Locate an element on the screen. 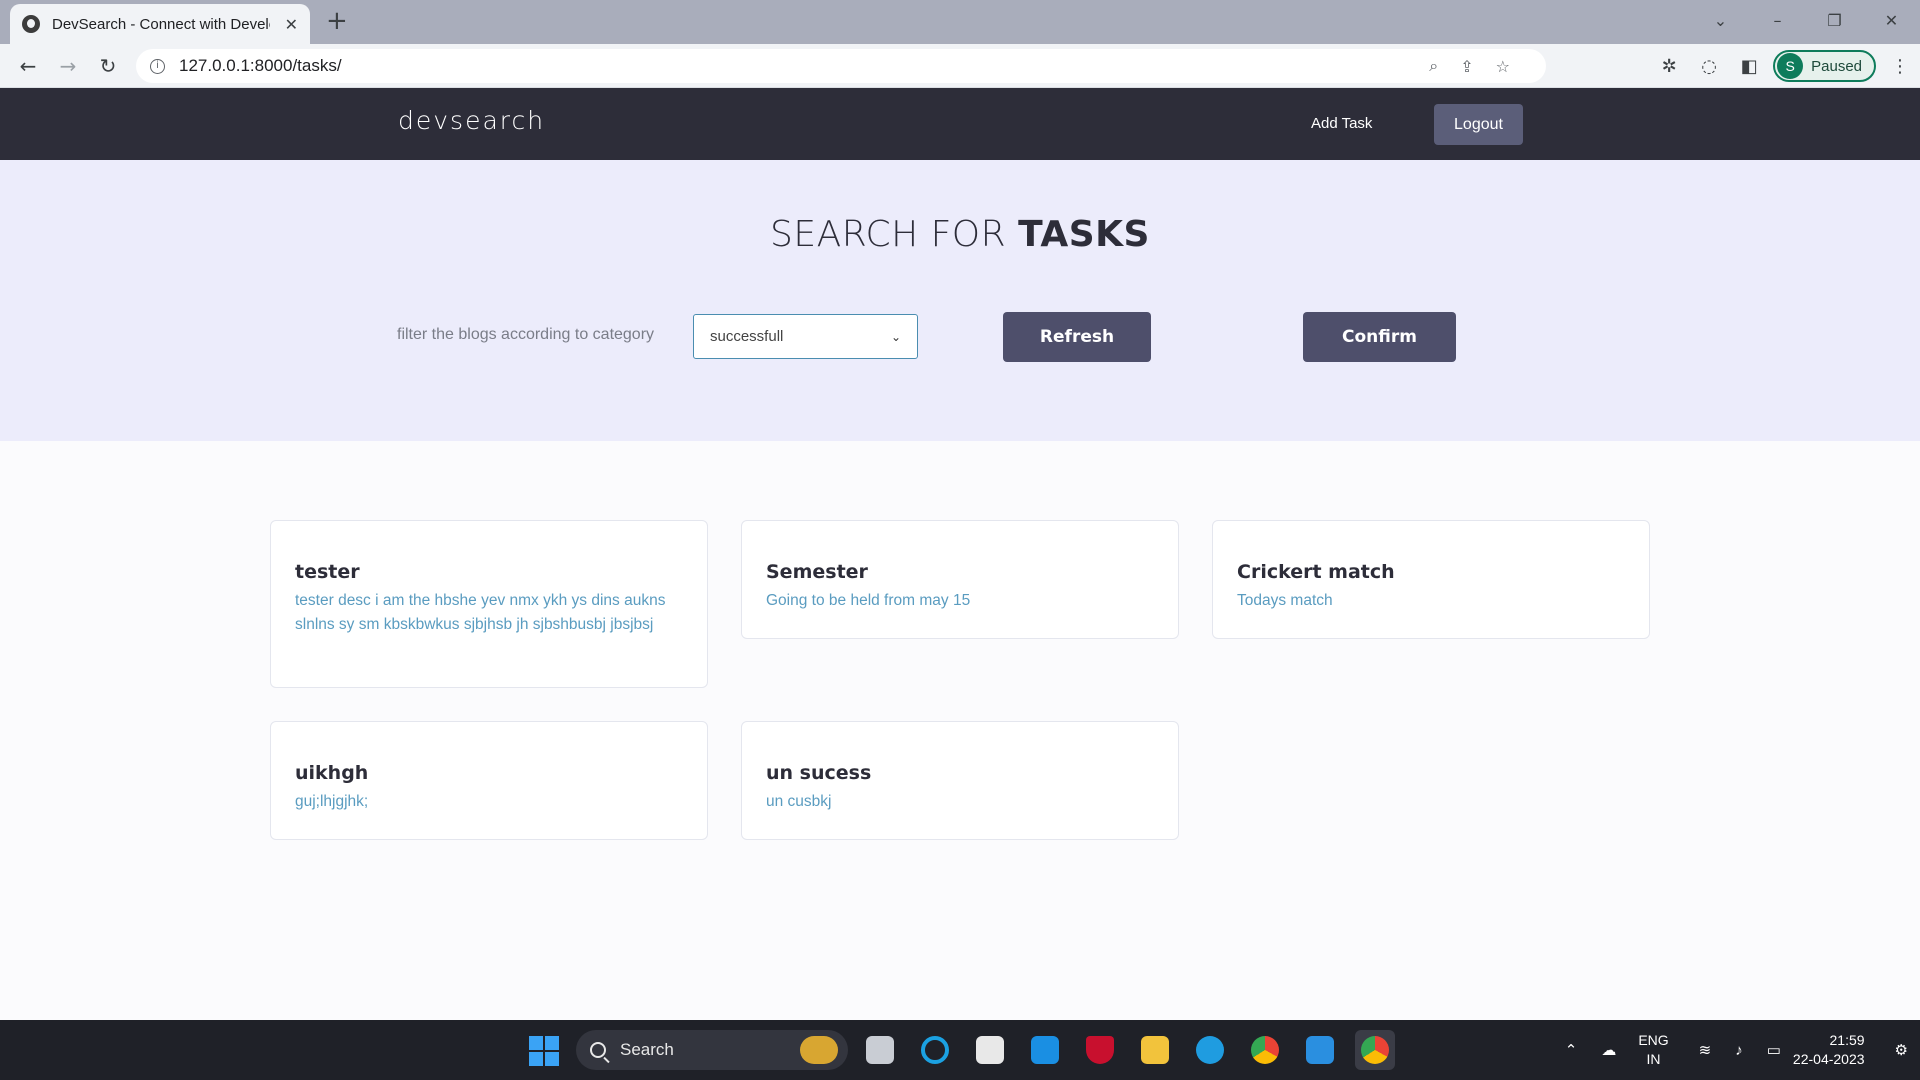 Image resolution: width=1920 pixels, height=1080 pixels. extensions-icon: ✲ is located at coordinates (1669, 66).